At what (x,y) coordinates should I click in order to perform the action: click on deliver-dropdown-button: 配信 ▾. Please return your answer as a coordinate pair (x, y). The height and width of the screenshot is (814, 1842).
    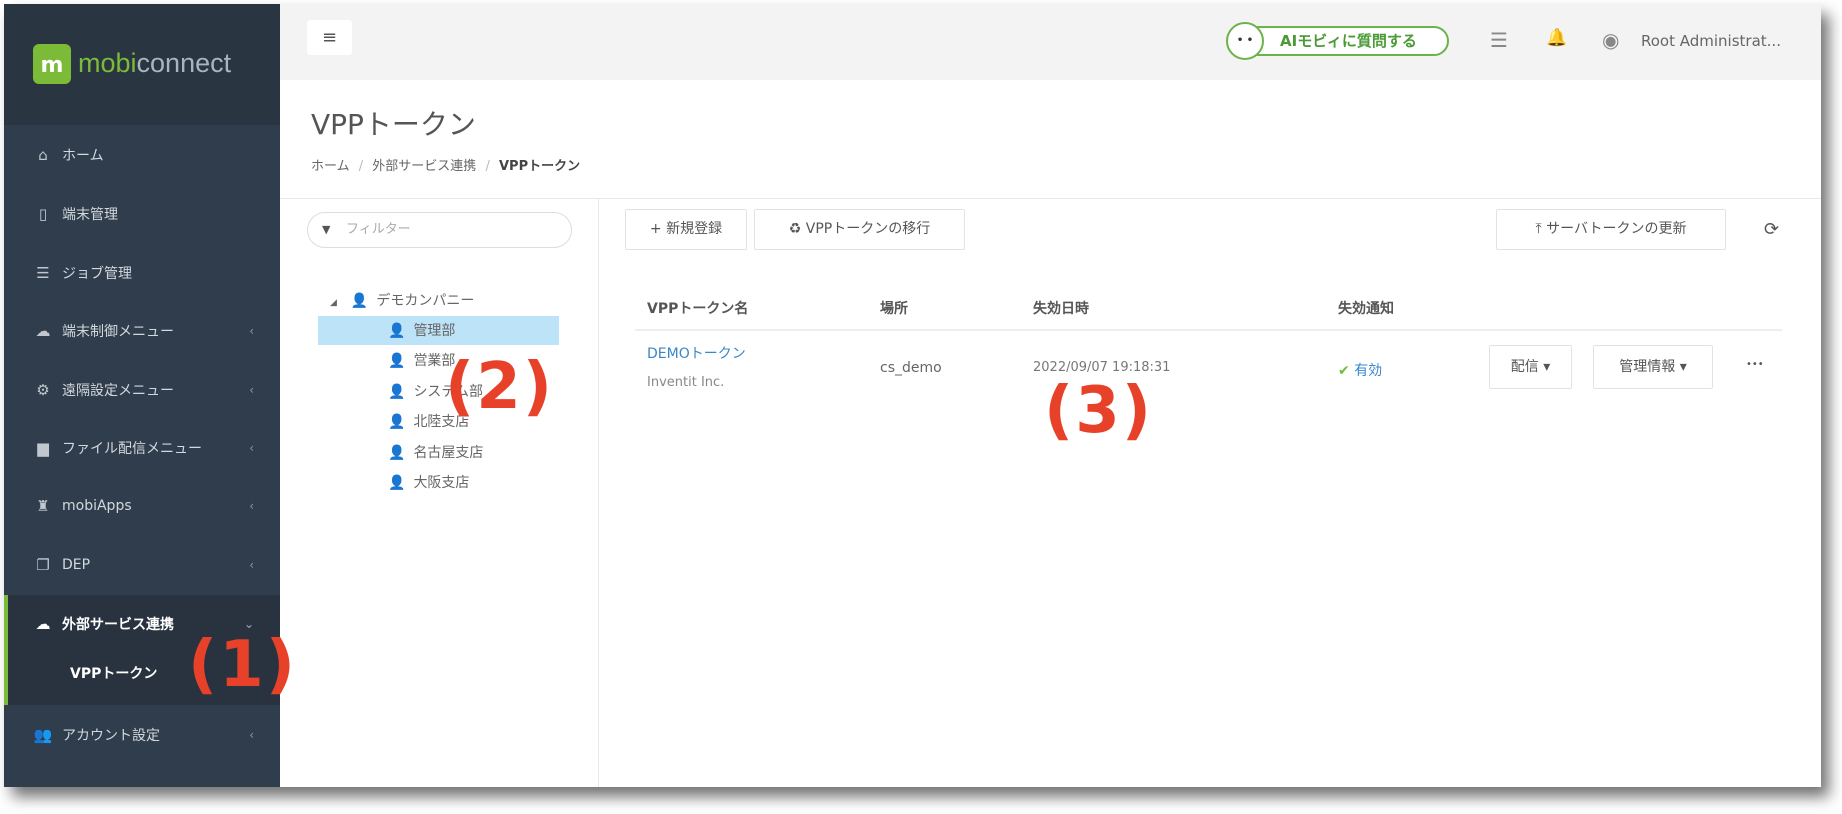
    Looking at the image, I should click on (1530, 367).